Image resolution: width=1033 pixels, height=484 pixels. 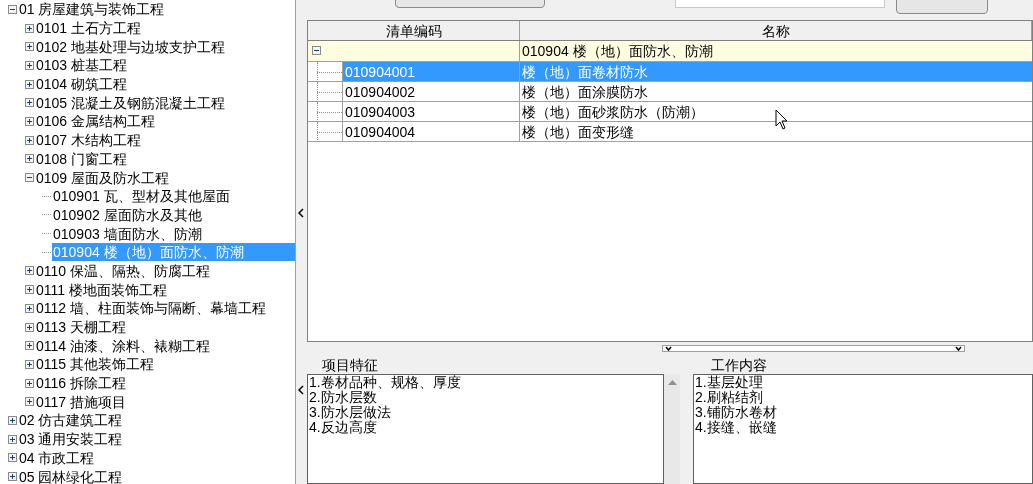 What do you see at coordinates (736, 427) in the screenshot?
I see `work-line: 4.接缝、嵌缝` at bounding box center [736, 427].